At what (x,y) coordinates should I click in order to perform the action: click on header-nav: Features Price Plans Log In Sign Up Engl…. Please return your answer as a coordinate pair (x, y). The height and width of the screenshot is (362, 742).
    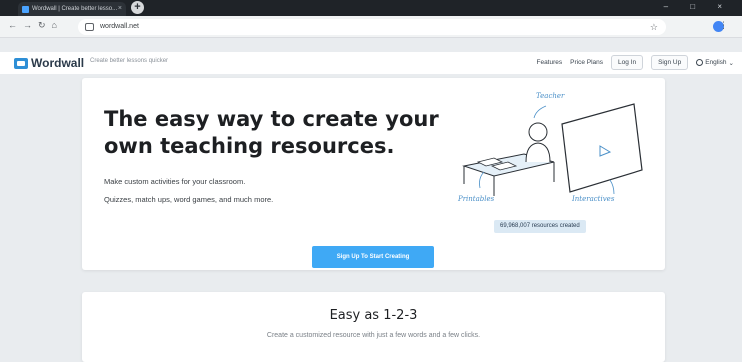
    Looking at the image, I should click on (635, 62).